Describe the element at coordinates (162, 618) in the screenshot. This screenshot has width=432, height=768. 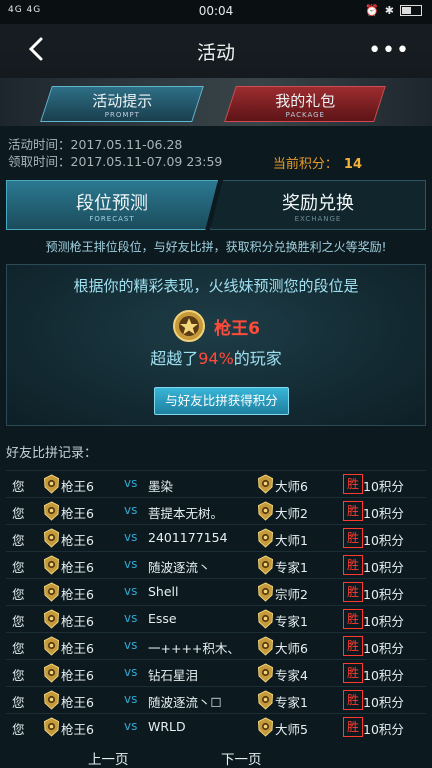
I see `friend-name: Esse` at that location.